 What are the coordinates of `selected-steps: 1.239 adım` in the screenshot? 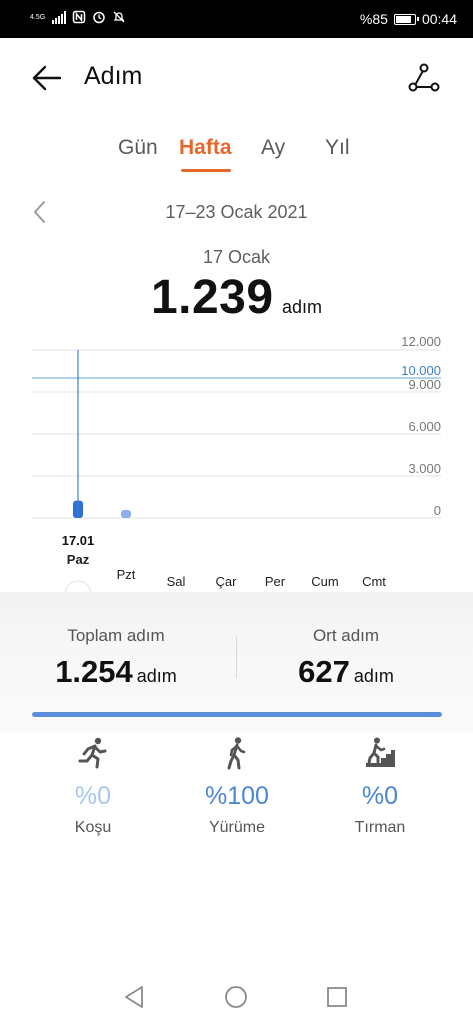 It's located at (236, 297).